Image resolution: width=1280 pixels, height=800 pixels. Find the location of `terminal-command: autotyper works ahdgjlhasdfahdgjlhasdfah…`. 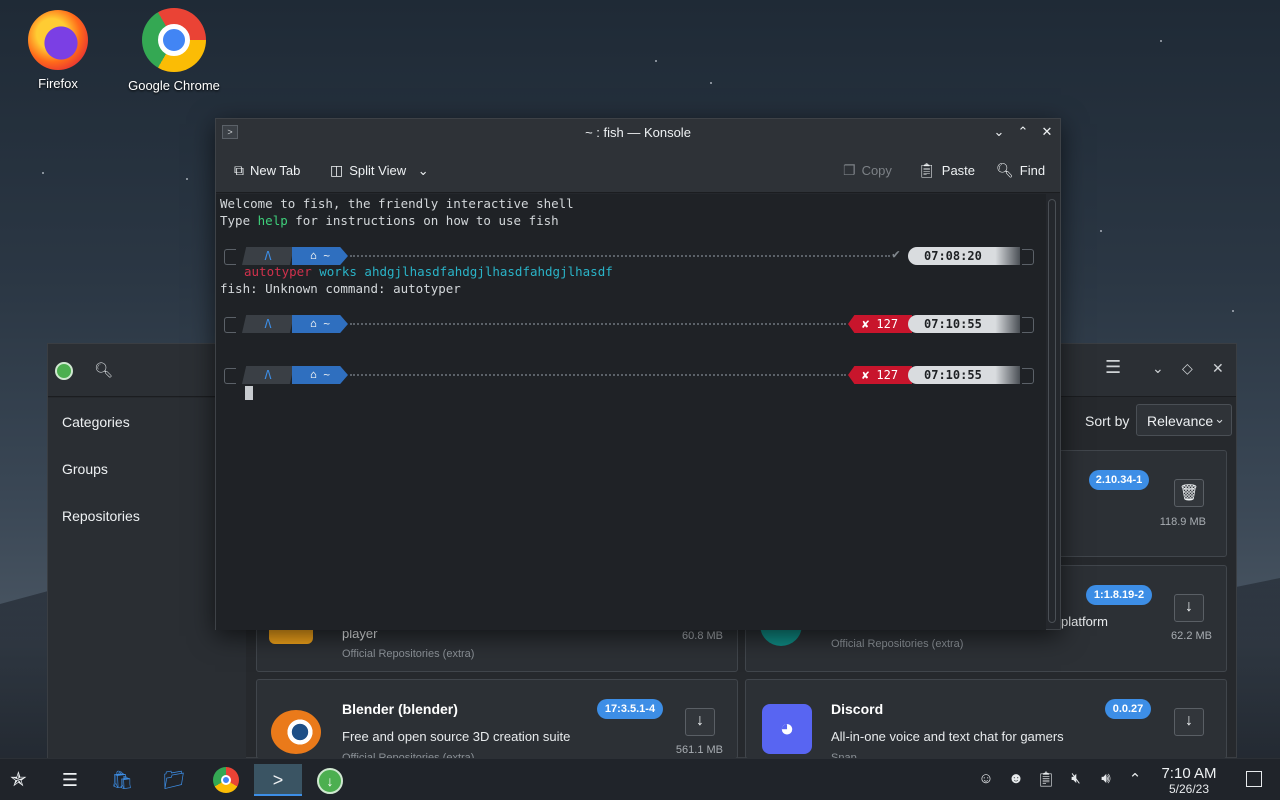

terminal-command: autotyper works ahdgjlhasdfahdgjlhasdfah… is located at coordinates (428, 271).